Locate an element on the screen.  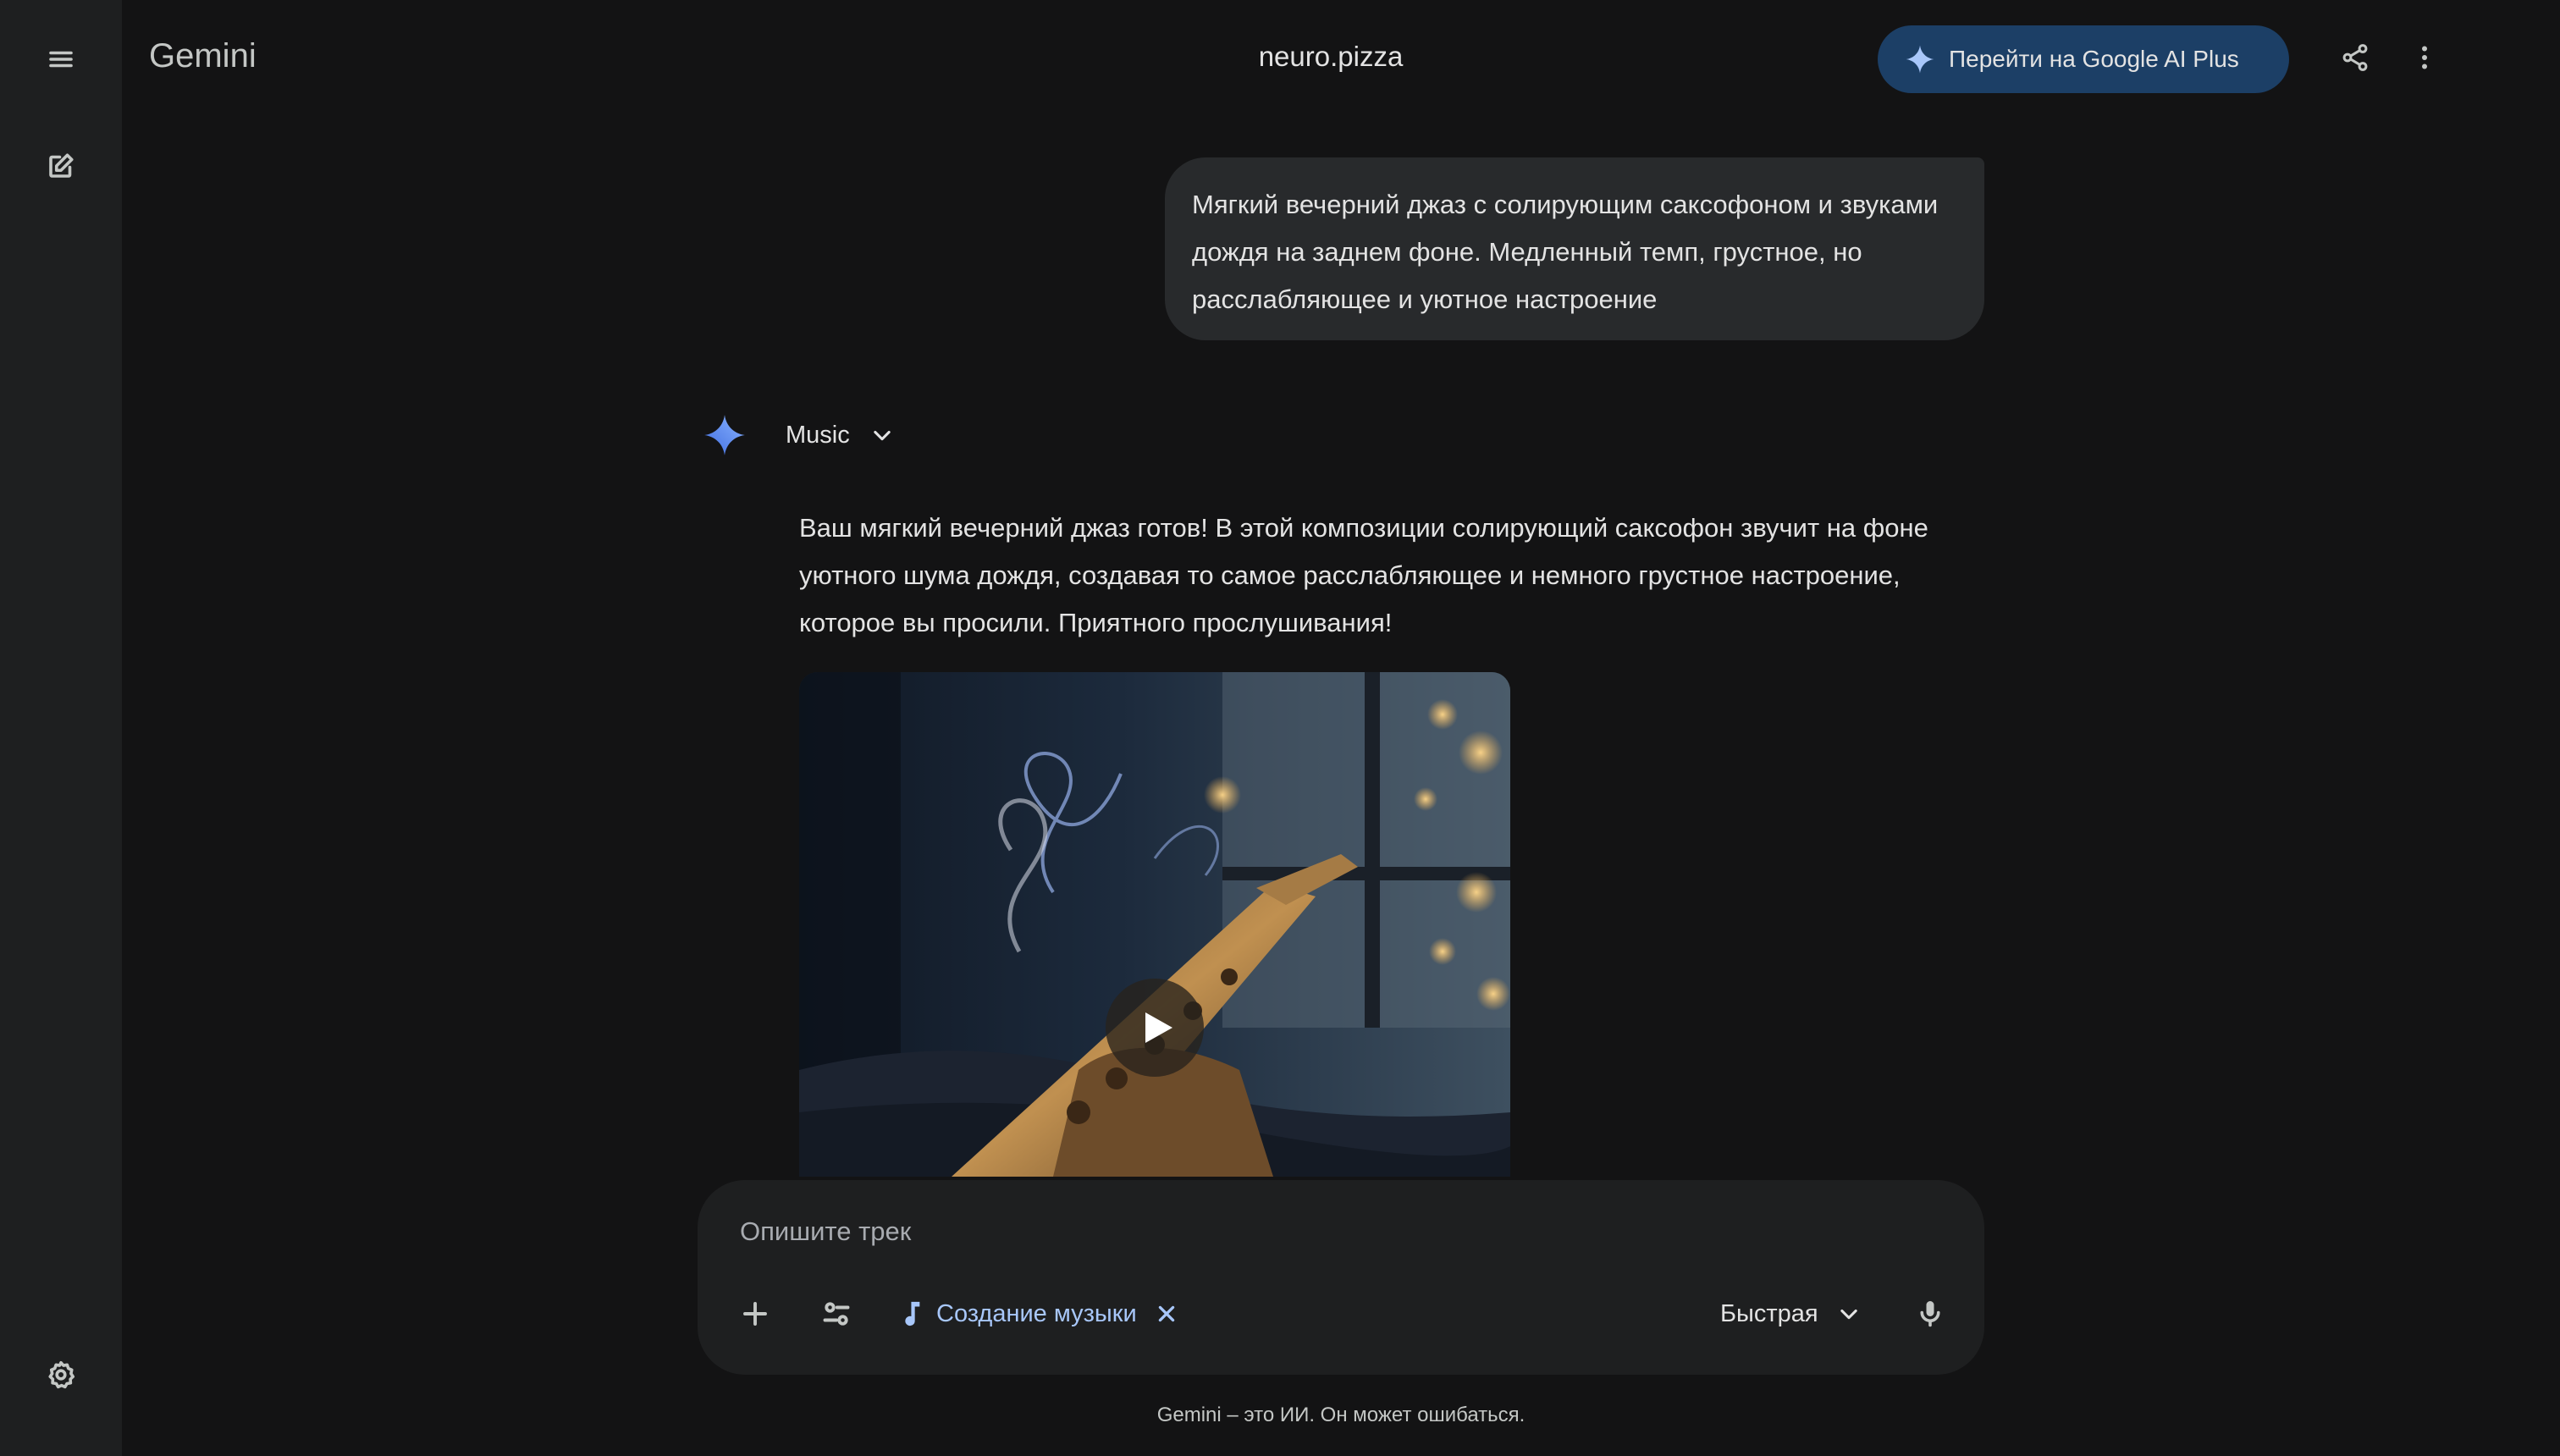
model-label: Music is located at coordinates (818, 435).